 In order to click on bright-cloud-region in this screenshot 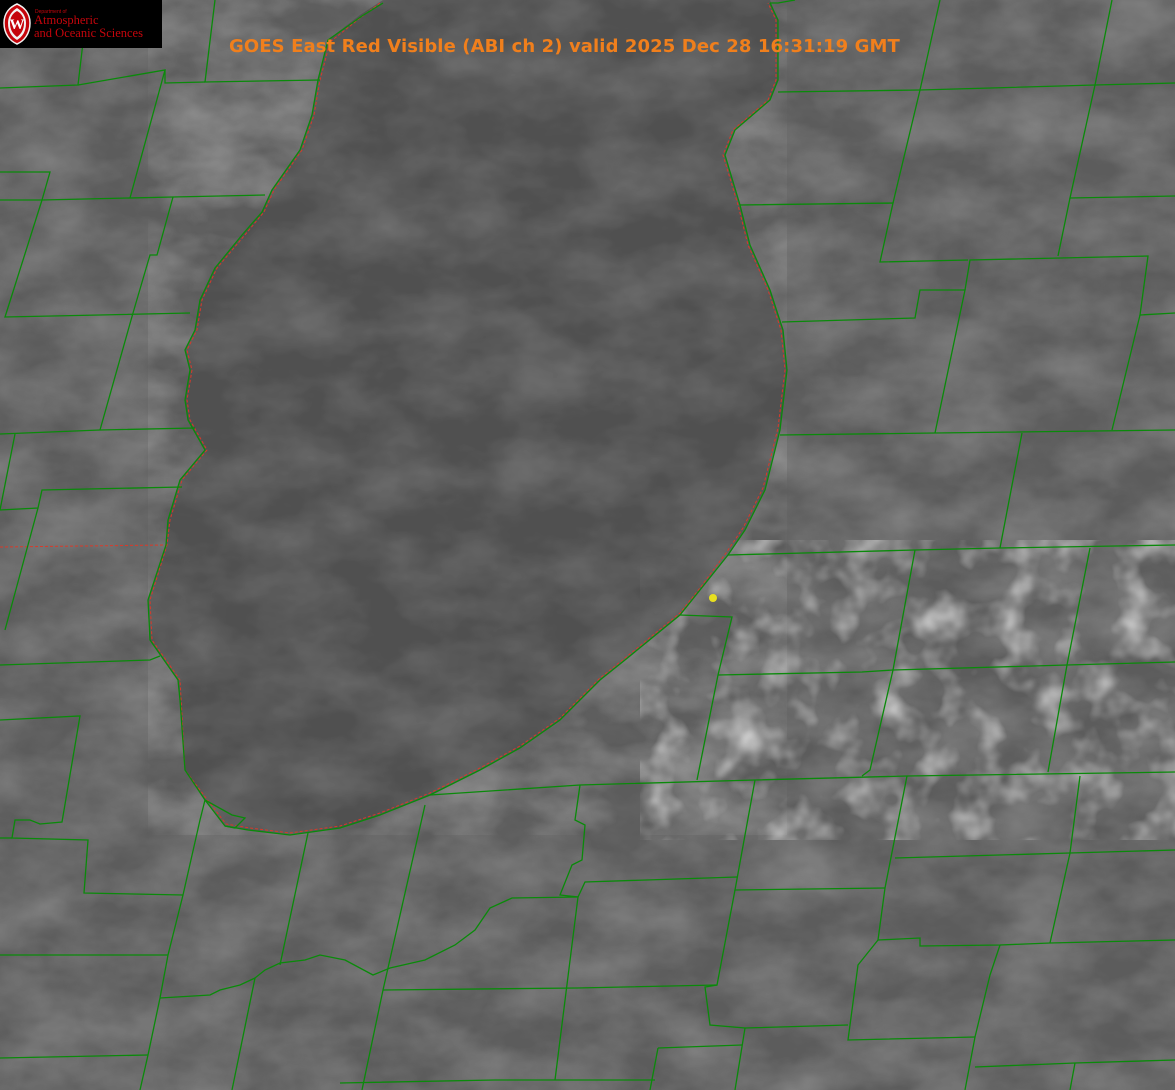, I will do `click(907, 690)`.